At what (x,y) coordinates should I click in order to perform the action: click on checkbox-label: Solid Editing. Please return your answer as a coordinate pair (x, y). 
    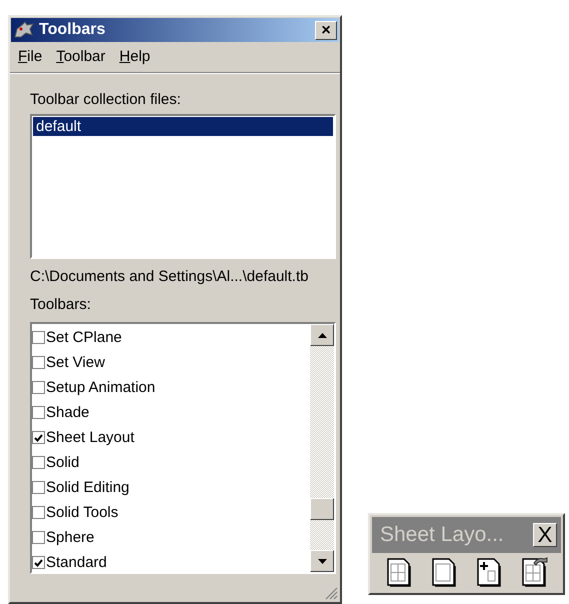
    Looking at the image, I should click on (88, 487).